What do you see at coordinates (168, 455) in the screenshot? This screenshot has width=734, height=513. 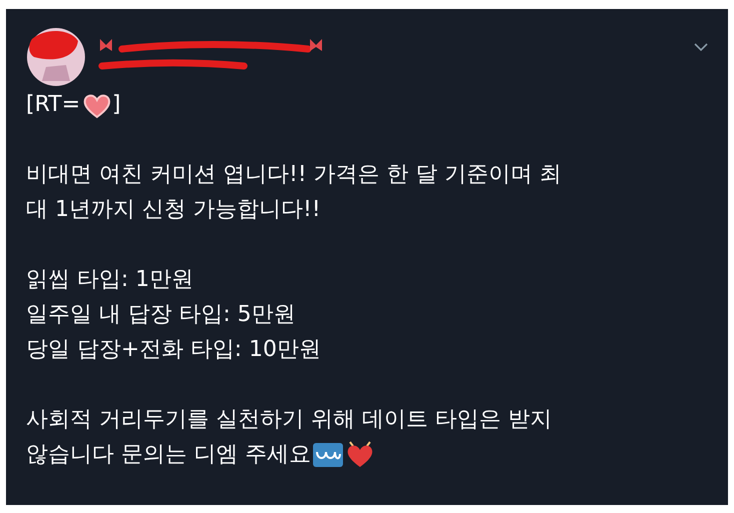 I see `tweet-text: 않습니다 문의는 디엠 주세요` at bounding box center [168, 455].